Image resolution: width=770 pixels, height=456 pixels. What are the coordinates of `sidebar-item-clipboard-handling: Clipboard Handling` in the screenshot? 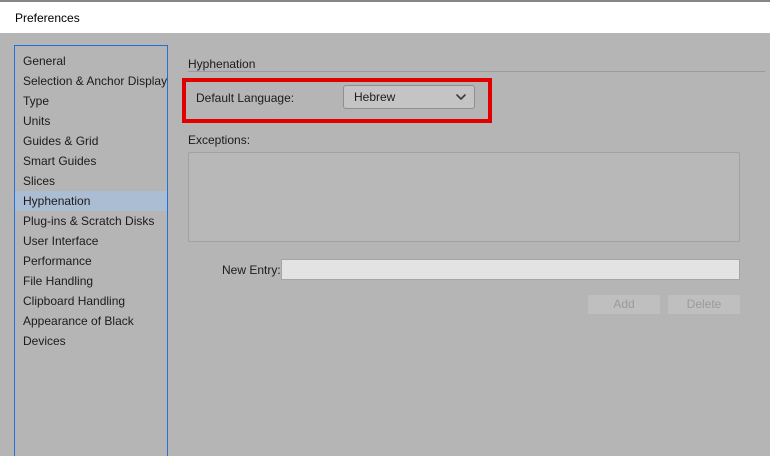 It's located at (91, 301).